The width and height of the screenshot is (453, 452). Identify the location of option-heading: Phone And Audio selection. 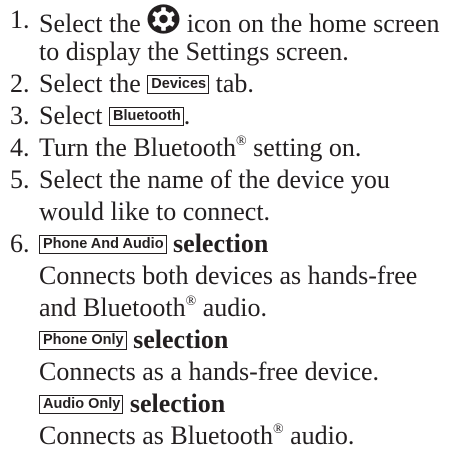
(153, 244).